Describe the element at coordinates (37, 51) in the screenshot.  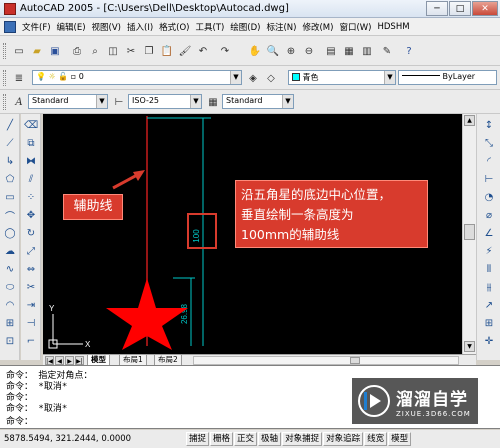
I see `open-folder-icon: ▰` at that location.